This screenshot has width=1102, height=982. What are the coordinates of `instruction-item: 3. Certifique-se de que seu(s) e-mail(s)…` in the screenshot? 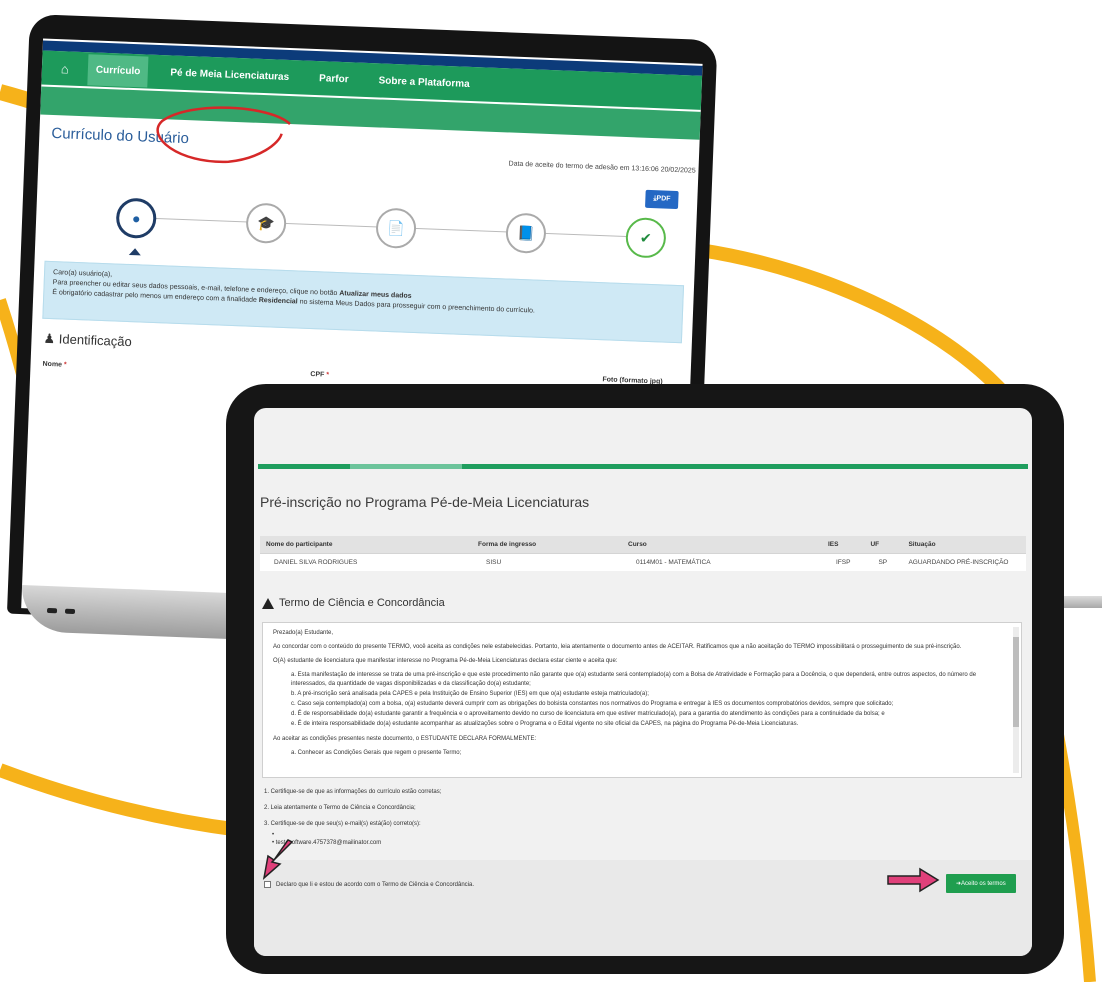 It's located at (342, 824).